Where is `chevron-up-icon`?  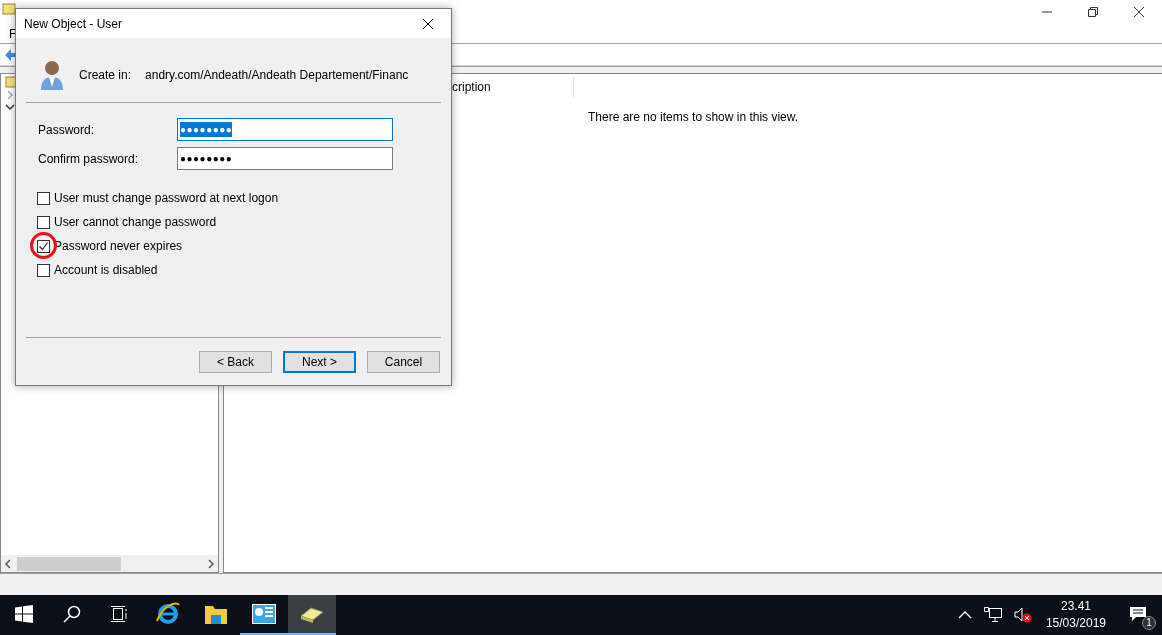 chevron-up-icon is located at coordinates (964, 615).